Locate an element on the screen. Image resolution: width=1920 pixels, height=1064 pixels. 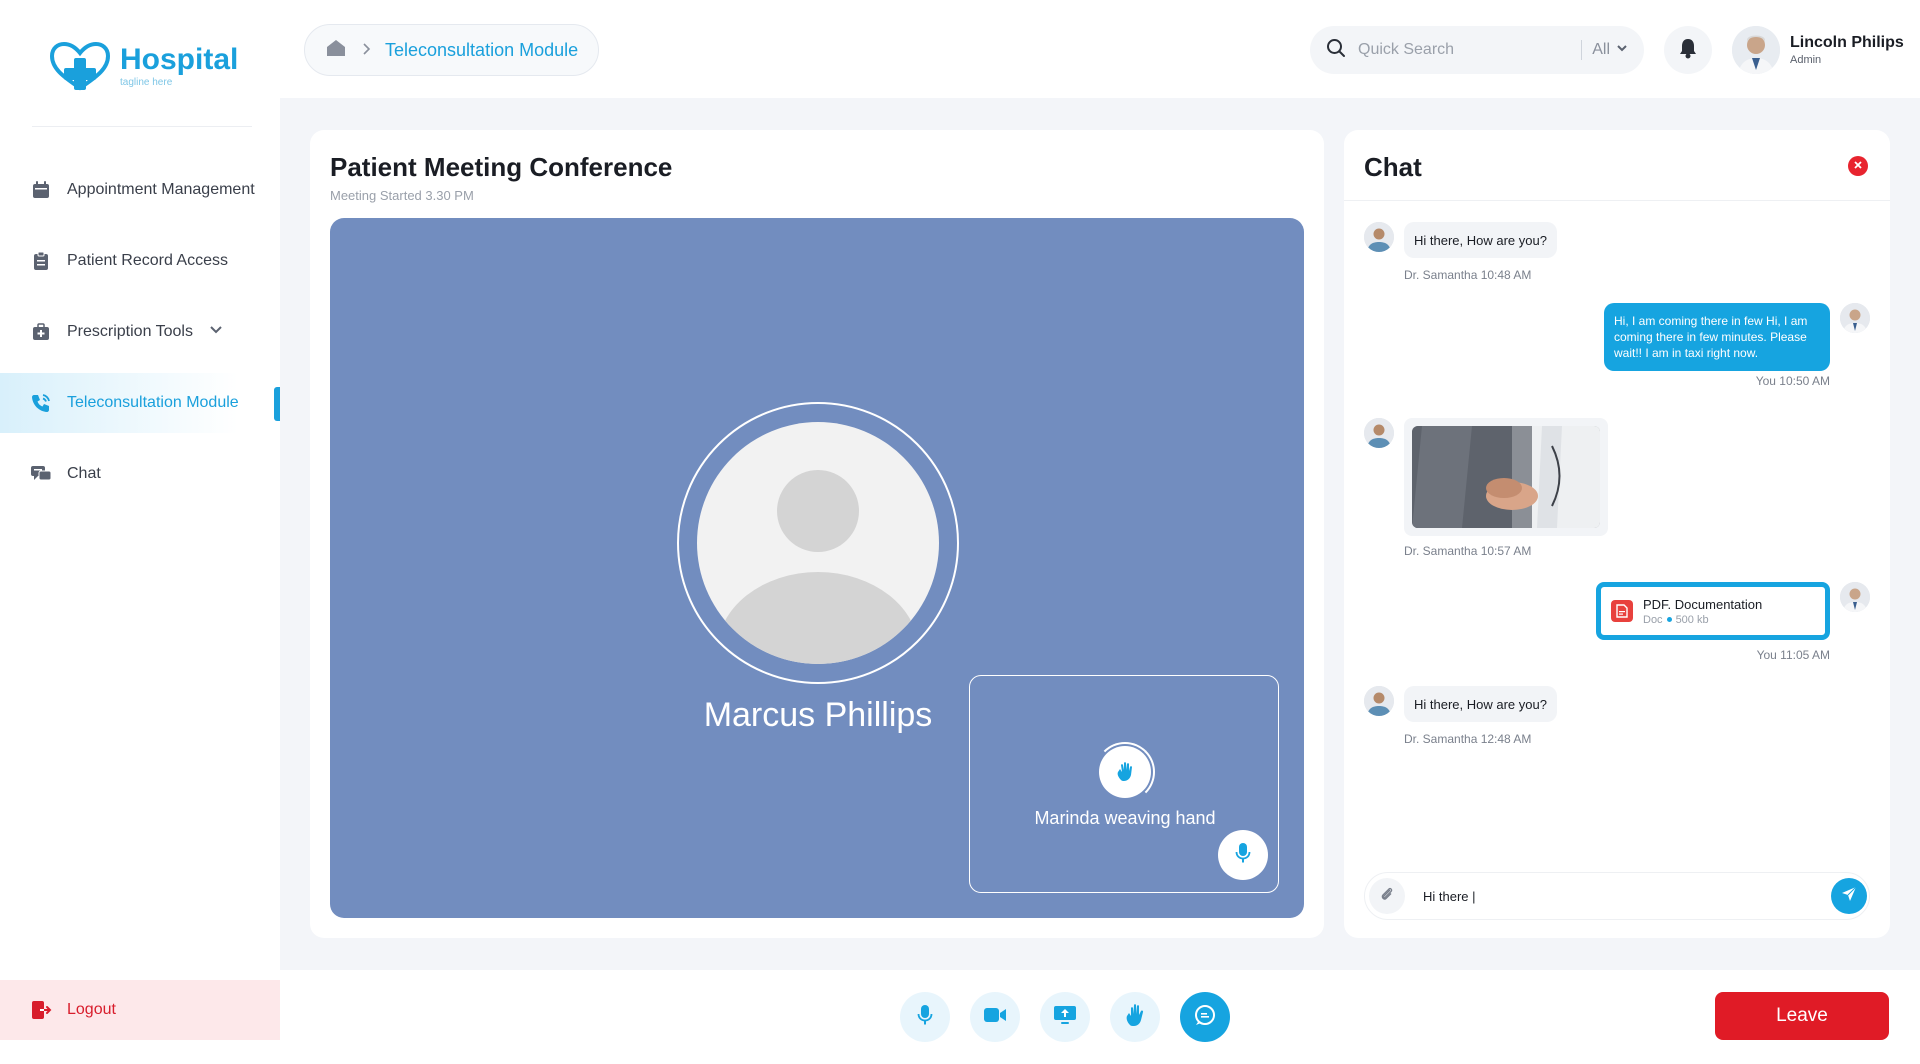
participant-tile: Marinda weaving hand is located at coordinates (1124, 784).